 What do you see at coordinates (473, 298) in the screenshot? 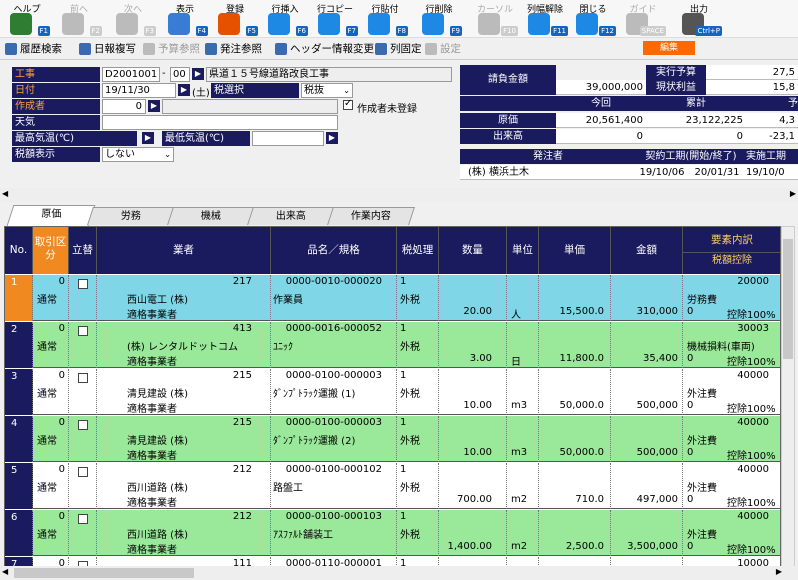
I see `qty-cell: 20.00` at bounding box center [473, 298].